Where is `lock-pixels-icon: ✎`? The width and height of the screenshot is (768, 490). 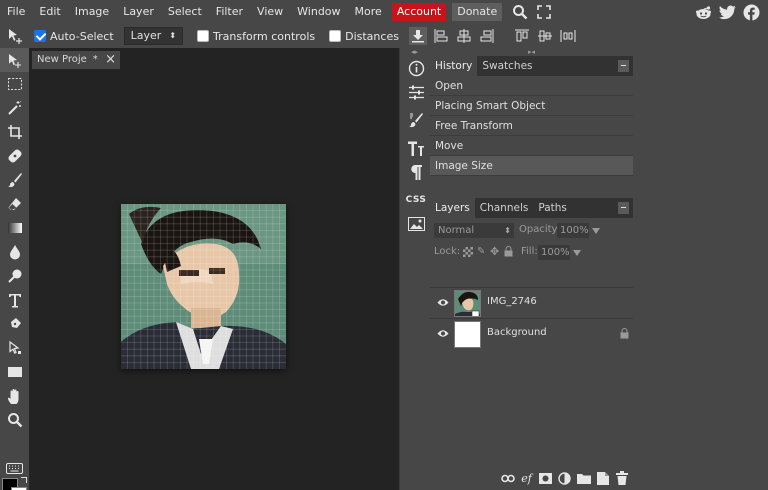 lock-pixels-icon: ✎ is located at coordinates (481, 251).